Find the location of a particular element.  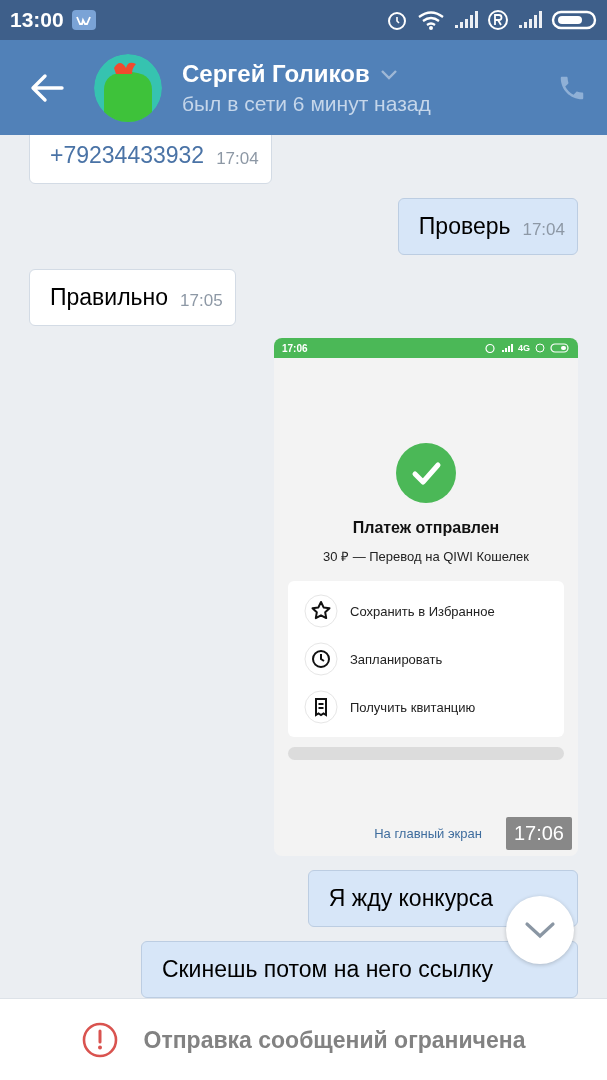

action-label: Запланировать is located at coordinates (396, 659).